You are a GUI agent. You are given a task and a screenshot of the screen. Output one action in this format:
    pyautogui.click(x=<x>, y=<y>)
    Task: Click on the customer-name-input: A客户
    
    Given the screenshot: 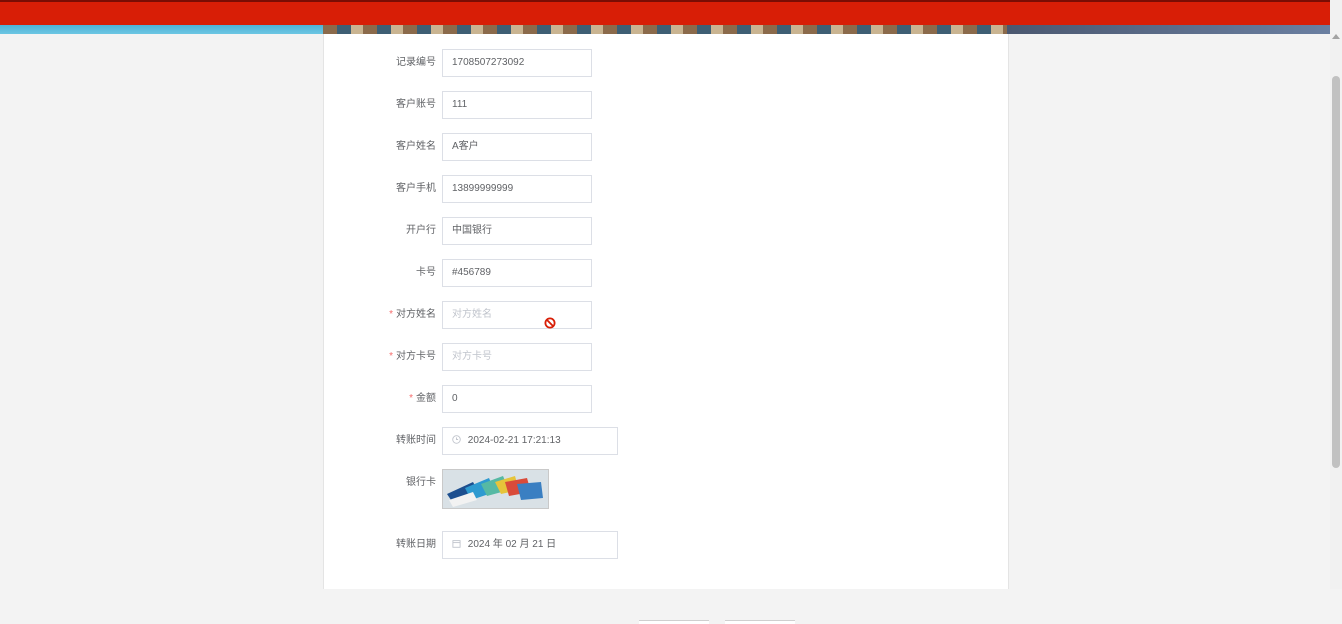 What is the action you would take?
    pyautogui.click(x=517, y=147)
    